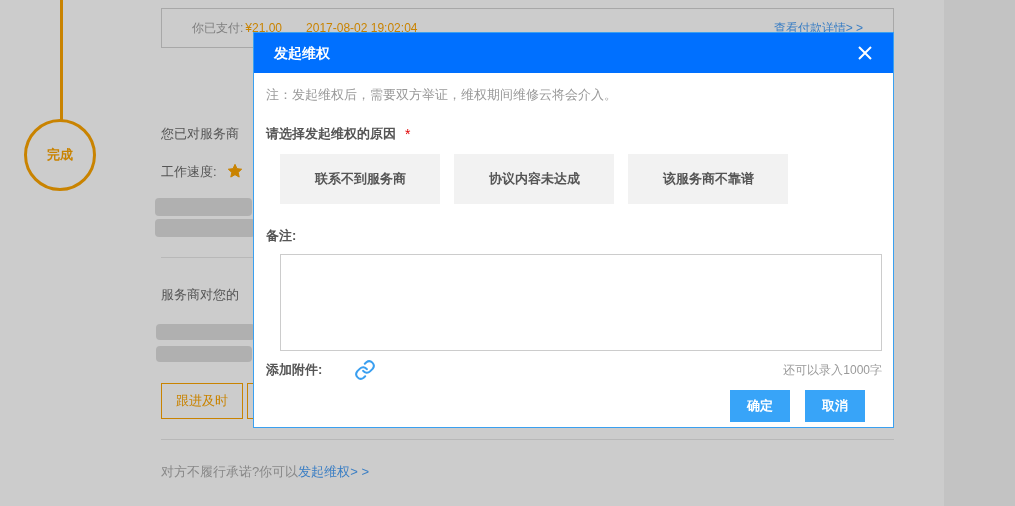  Describe the element at coordinates (230, 471) in the screenshot. I see `footer-prompt: 对方不履行承诺?你可以` at that location.